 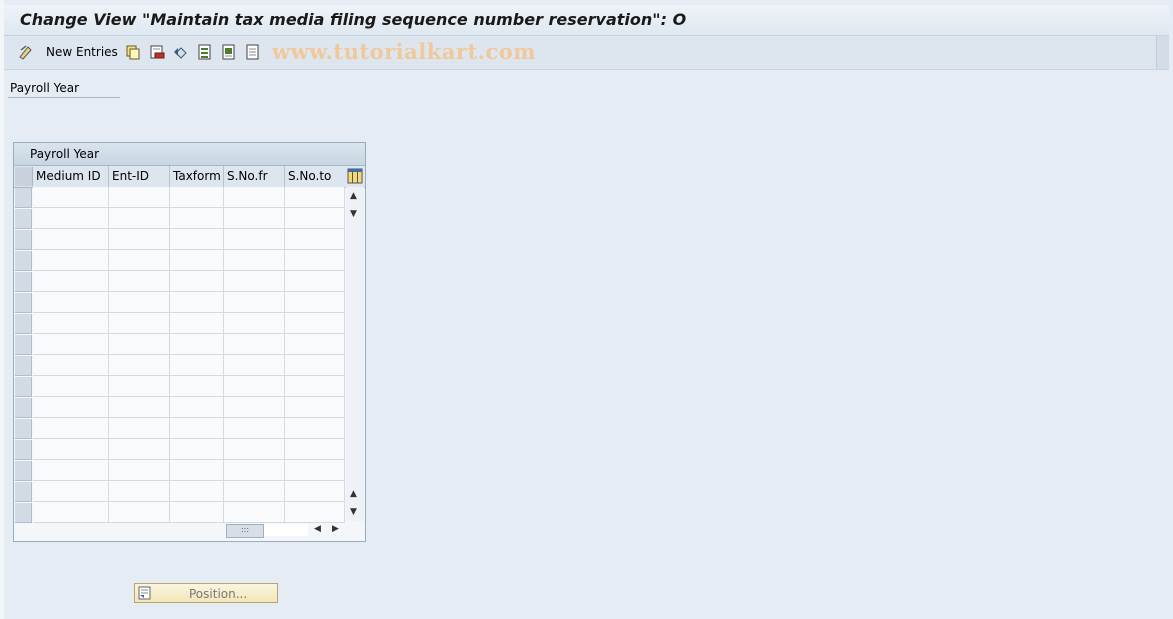 I want to click on column-header-sno-to: S.No.to, so click(x=315, y=176).